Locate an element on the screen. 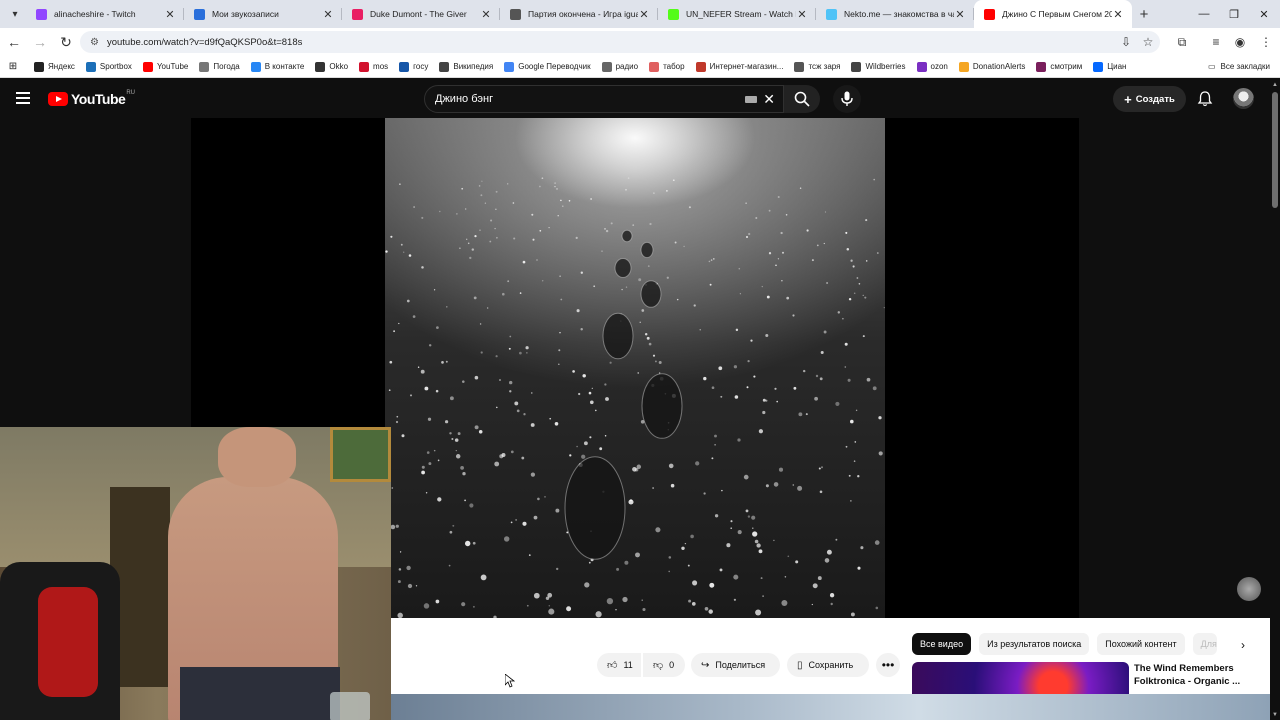 The height and width of the screenshot is (720, 1280). browser-tab: UN_NEFER Stream - Watch Live✕ is located at coordinates (737, 14).